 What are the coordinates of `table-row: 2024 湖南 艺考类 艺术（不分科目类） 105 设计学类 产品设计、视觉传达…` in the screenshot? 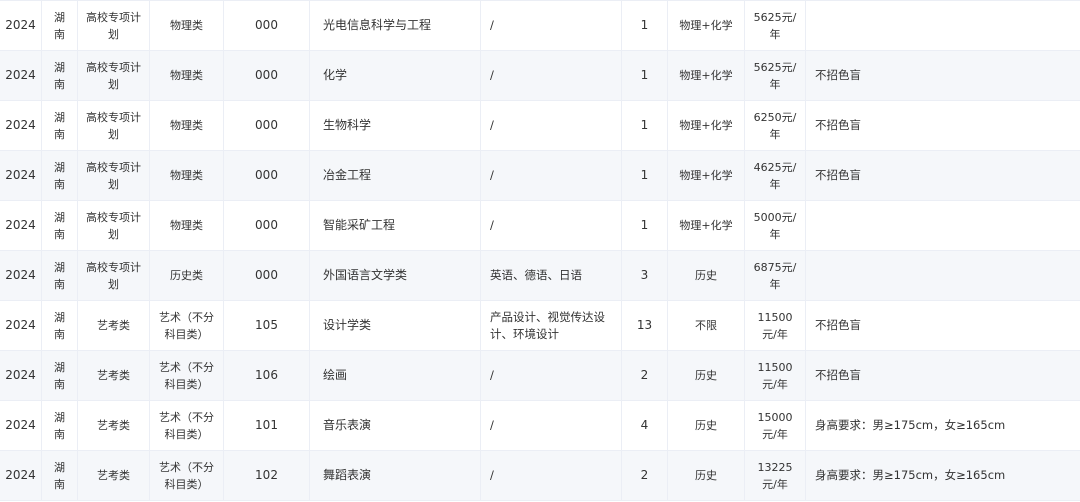 It's located at (540, 326).